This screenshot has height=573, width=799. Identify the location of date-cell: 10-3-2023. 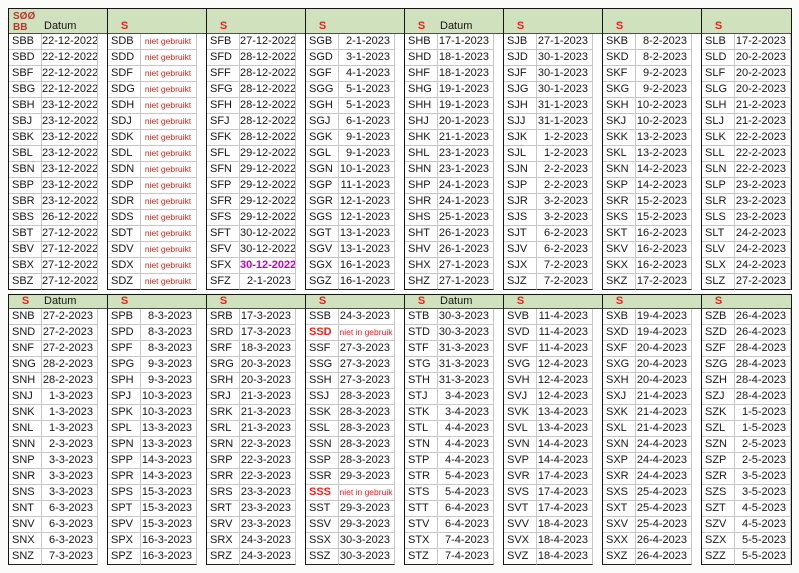
(169, 413).